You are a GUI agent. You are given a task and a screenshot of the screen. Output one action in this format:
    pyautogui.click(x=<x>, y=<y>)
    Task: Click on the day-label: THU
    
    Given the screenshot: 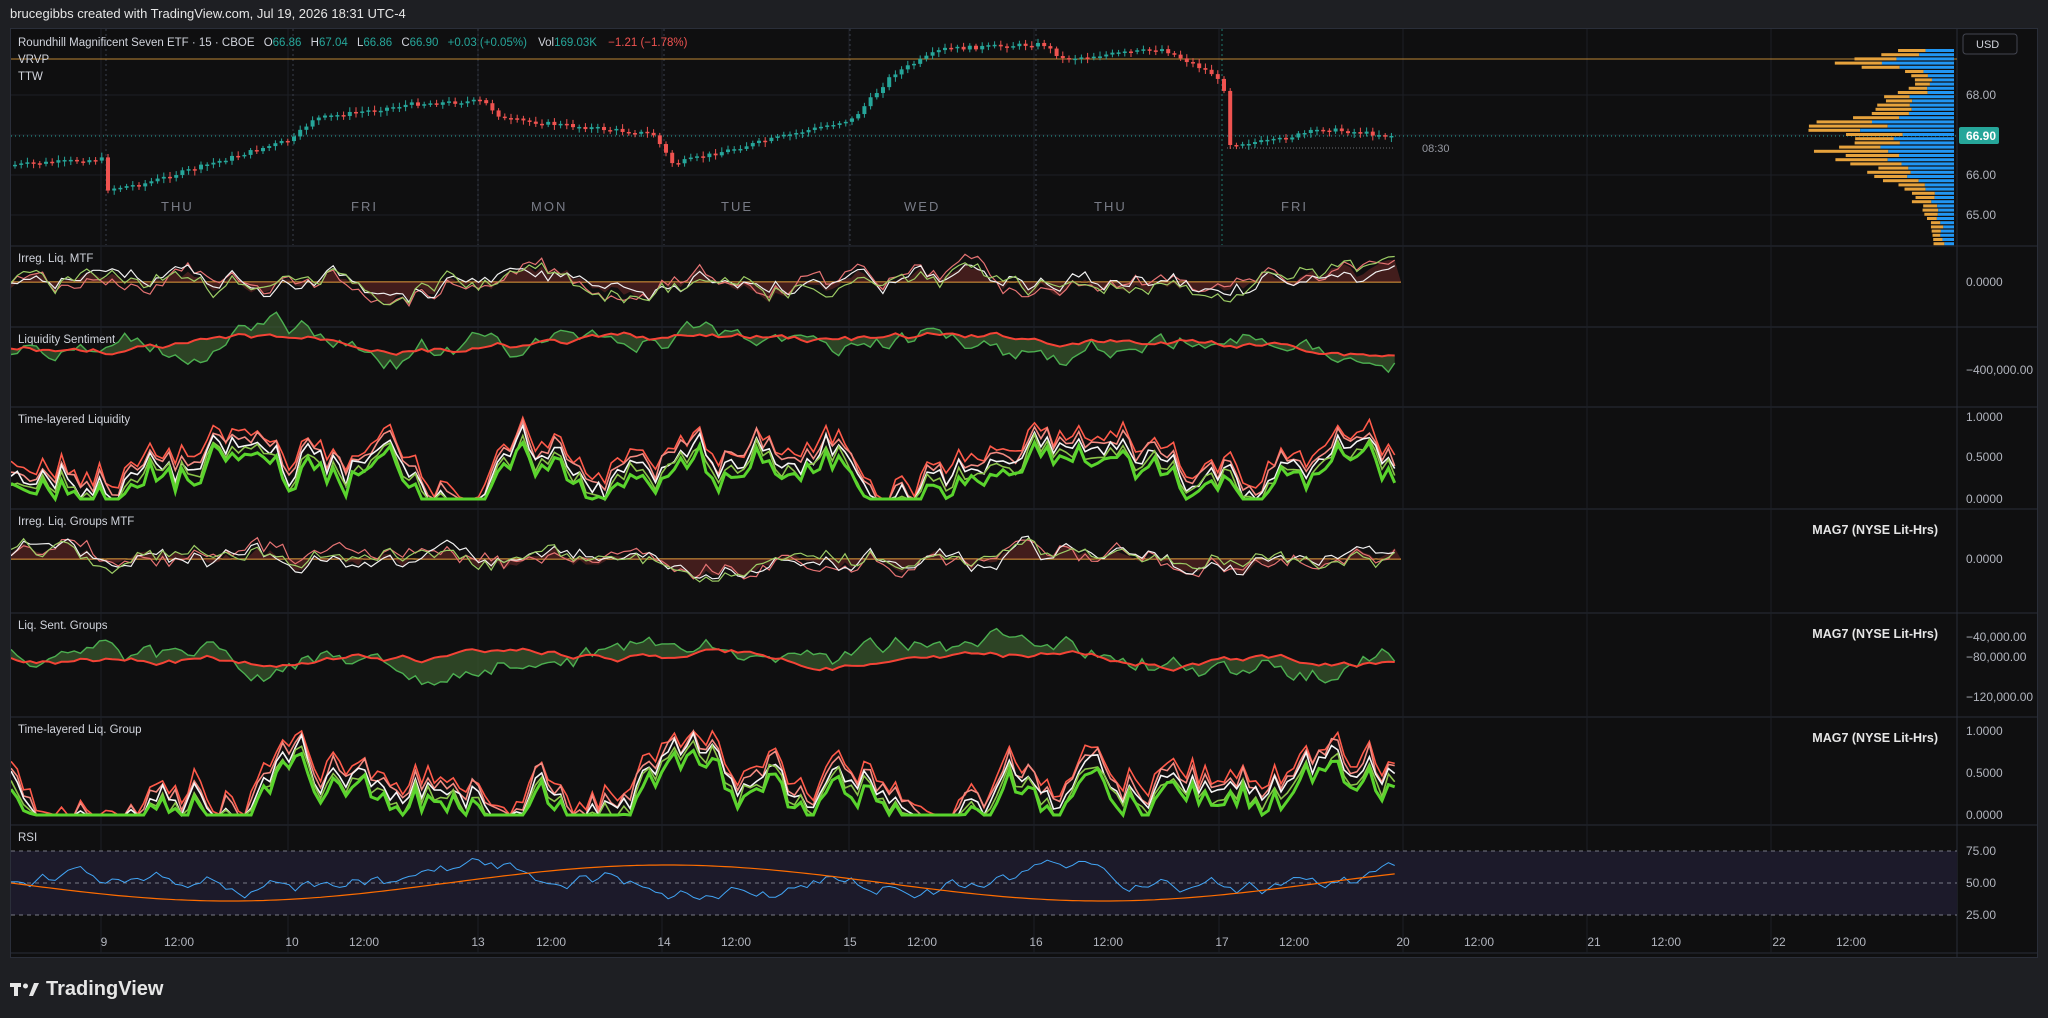 What is the action you would take?
    pyautogui.click(x=177, y=206)
    